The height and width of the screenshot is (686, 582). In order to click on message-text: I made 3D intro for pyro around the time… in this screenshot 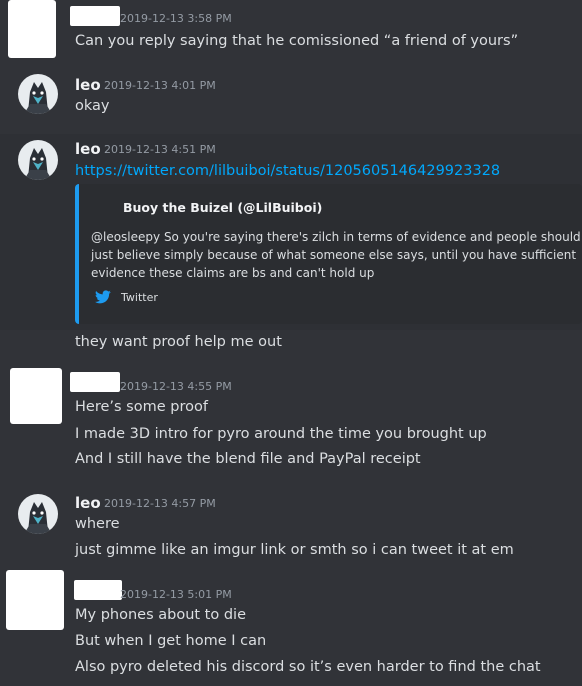, I will do `click(281, 434)`.